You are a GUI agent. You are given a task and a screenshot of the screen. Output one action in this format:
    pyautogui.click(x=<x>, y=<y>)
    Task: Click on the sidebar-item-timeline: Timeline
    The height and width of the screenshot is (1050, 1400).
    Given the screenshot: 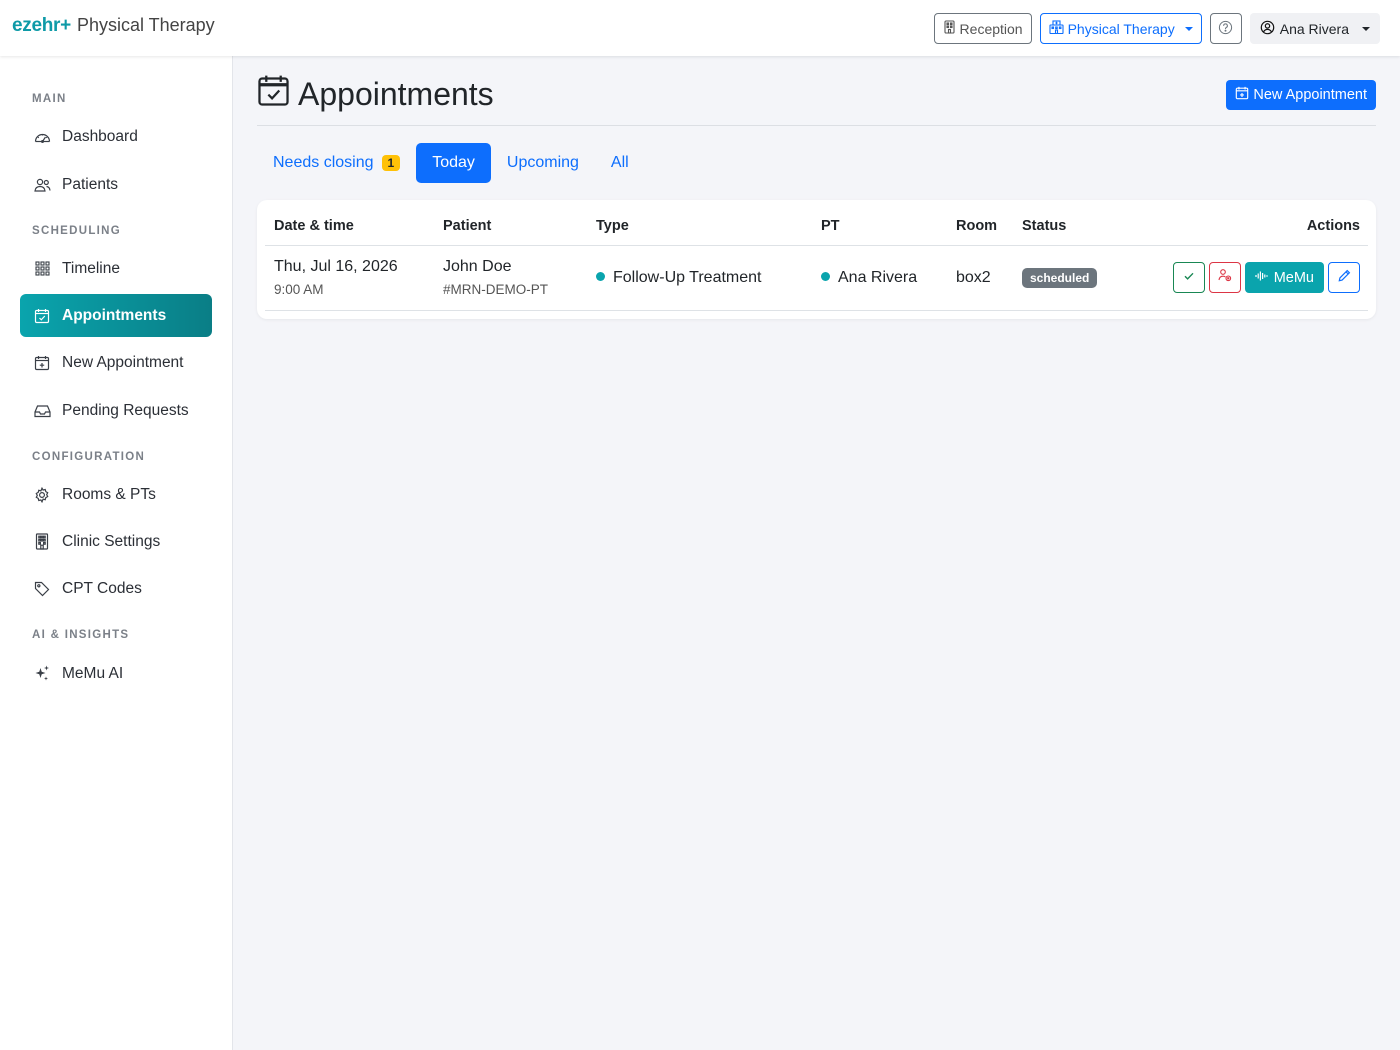 What is the action you would take?
    pyautogui.click(x=116, y=268)
    